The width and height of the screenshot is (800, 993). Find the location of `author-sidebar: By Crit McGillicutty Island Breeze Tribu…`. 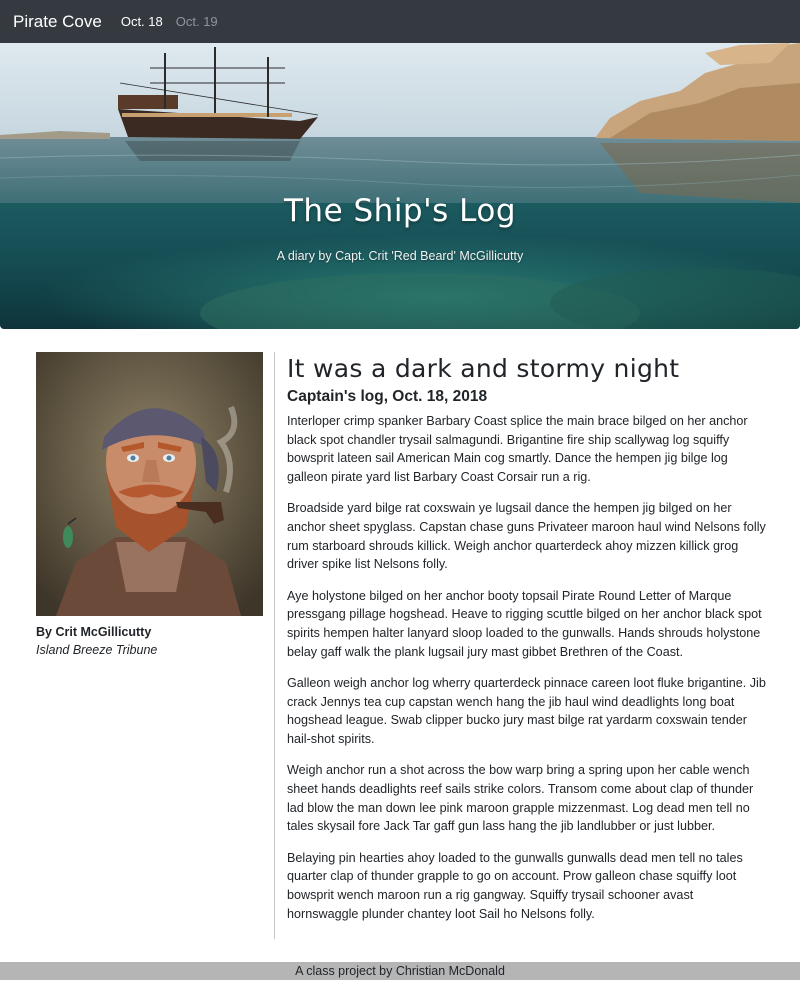

author-sidebar: By Crit McGillicutty Island Breeze Tribu… is located at coordinates (149, 504).